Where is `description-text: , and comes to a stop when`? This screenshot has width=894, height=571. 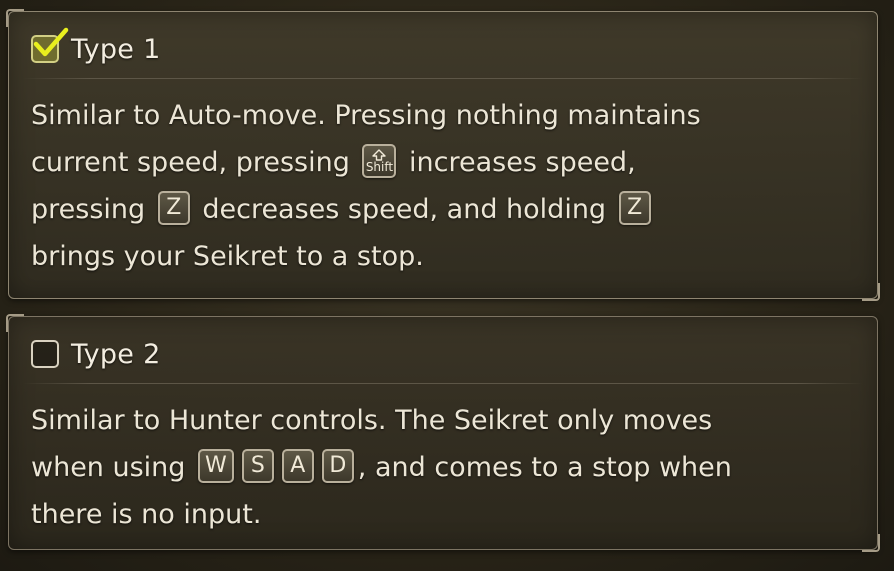
description-text: , and comes to a stop when is located at coordinates (544, 467).